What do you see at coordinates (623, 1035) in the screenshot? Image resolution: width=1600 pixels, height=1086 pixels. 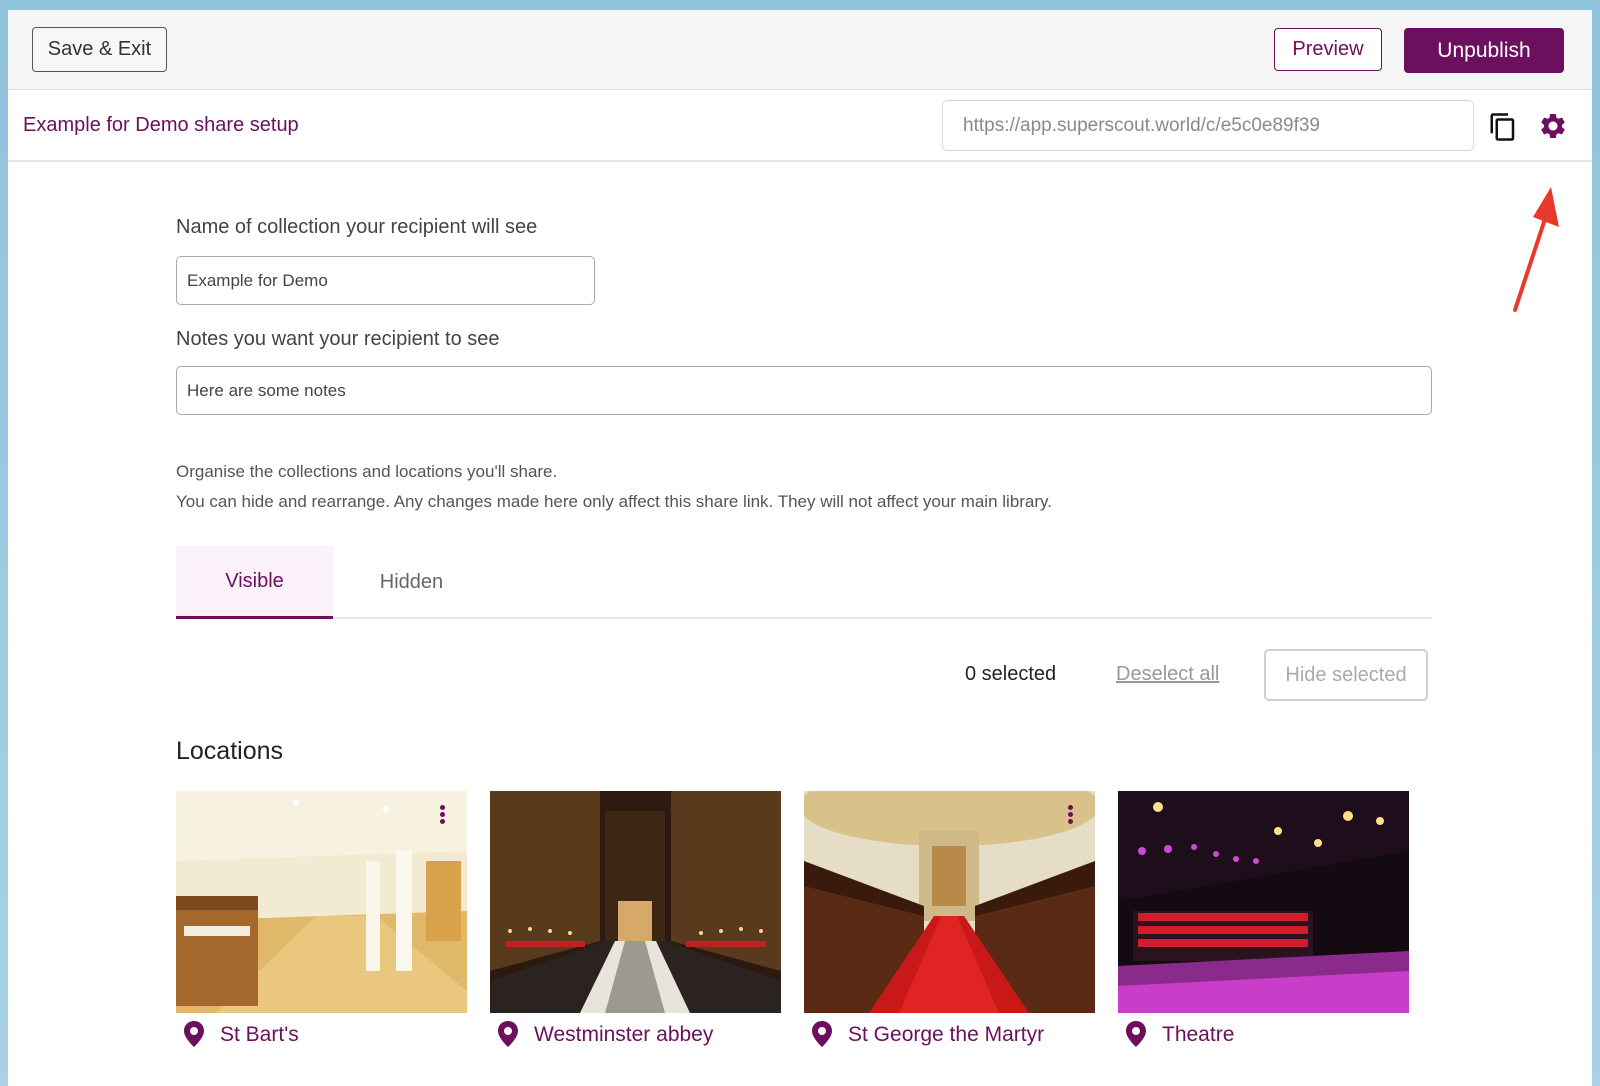 I see `location-name: Westminster abbey` at bounding box center [623, 1035].